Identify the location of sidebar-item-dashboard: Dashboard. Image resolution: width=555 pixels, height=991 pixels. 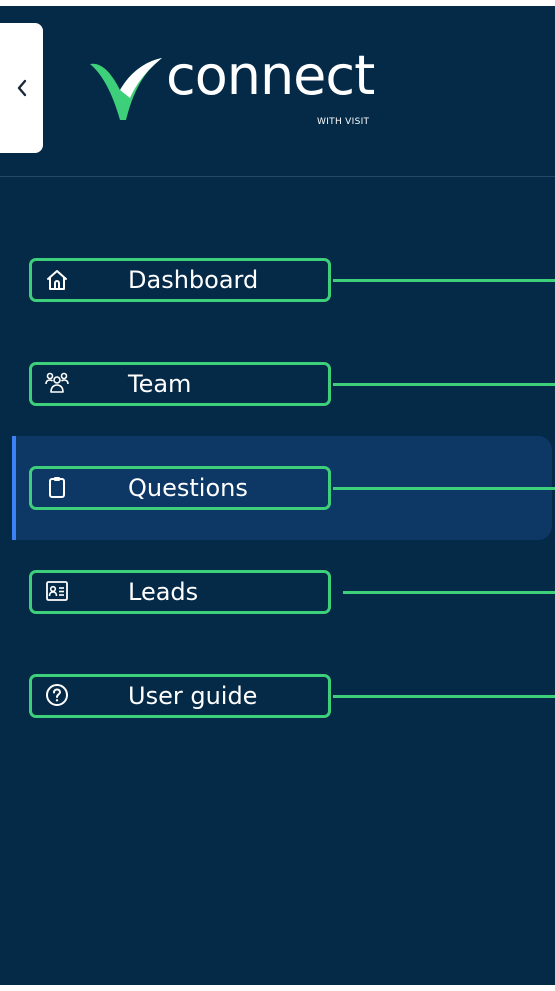
(277, 281).